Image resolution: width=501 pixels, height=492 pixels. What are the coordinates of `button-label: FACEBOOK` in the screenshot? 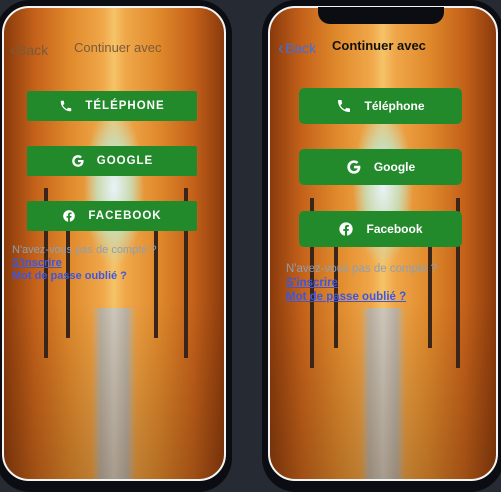 It's located at (125, 216).